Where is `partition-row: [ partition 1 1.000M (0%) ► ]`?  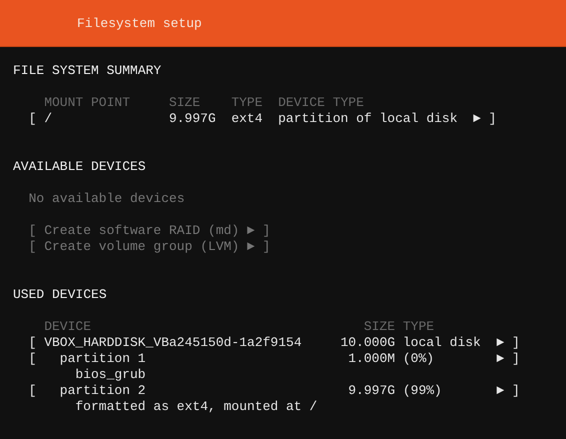 partition-row: [ partition 1 1.000M (0%) ► ] is located at coordinates (289, 359).